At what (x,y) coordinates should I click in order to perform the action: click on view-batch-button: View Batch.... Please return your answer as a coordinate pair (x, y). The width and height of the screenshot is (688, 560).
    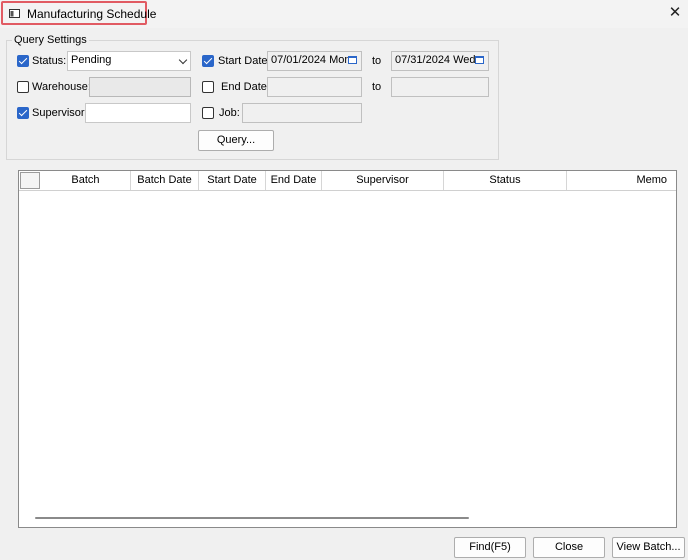
    Looking at the image, I should click on (648, 547).